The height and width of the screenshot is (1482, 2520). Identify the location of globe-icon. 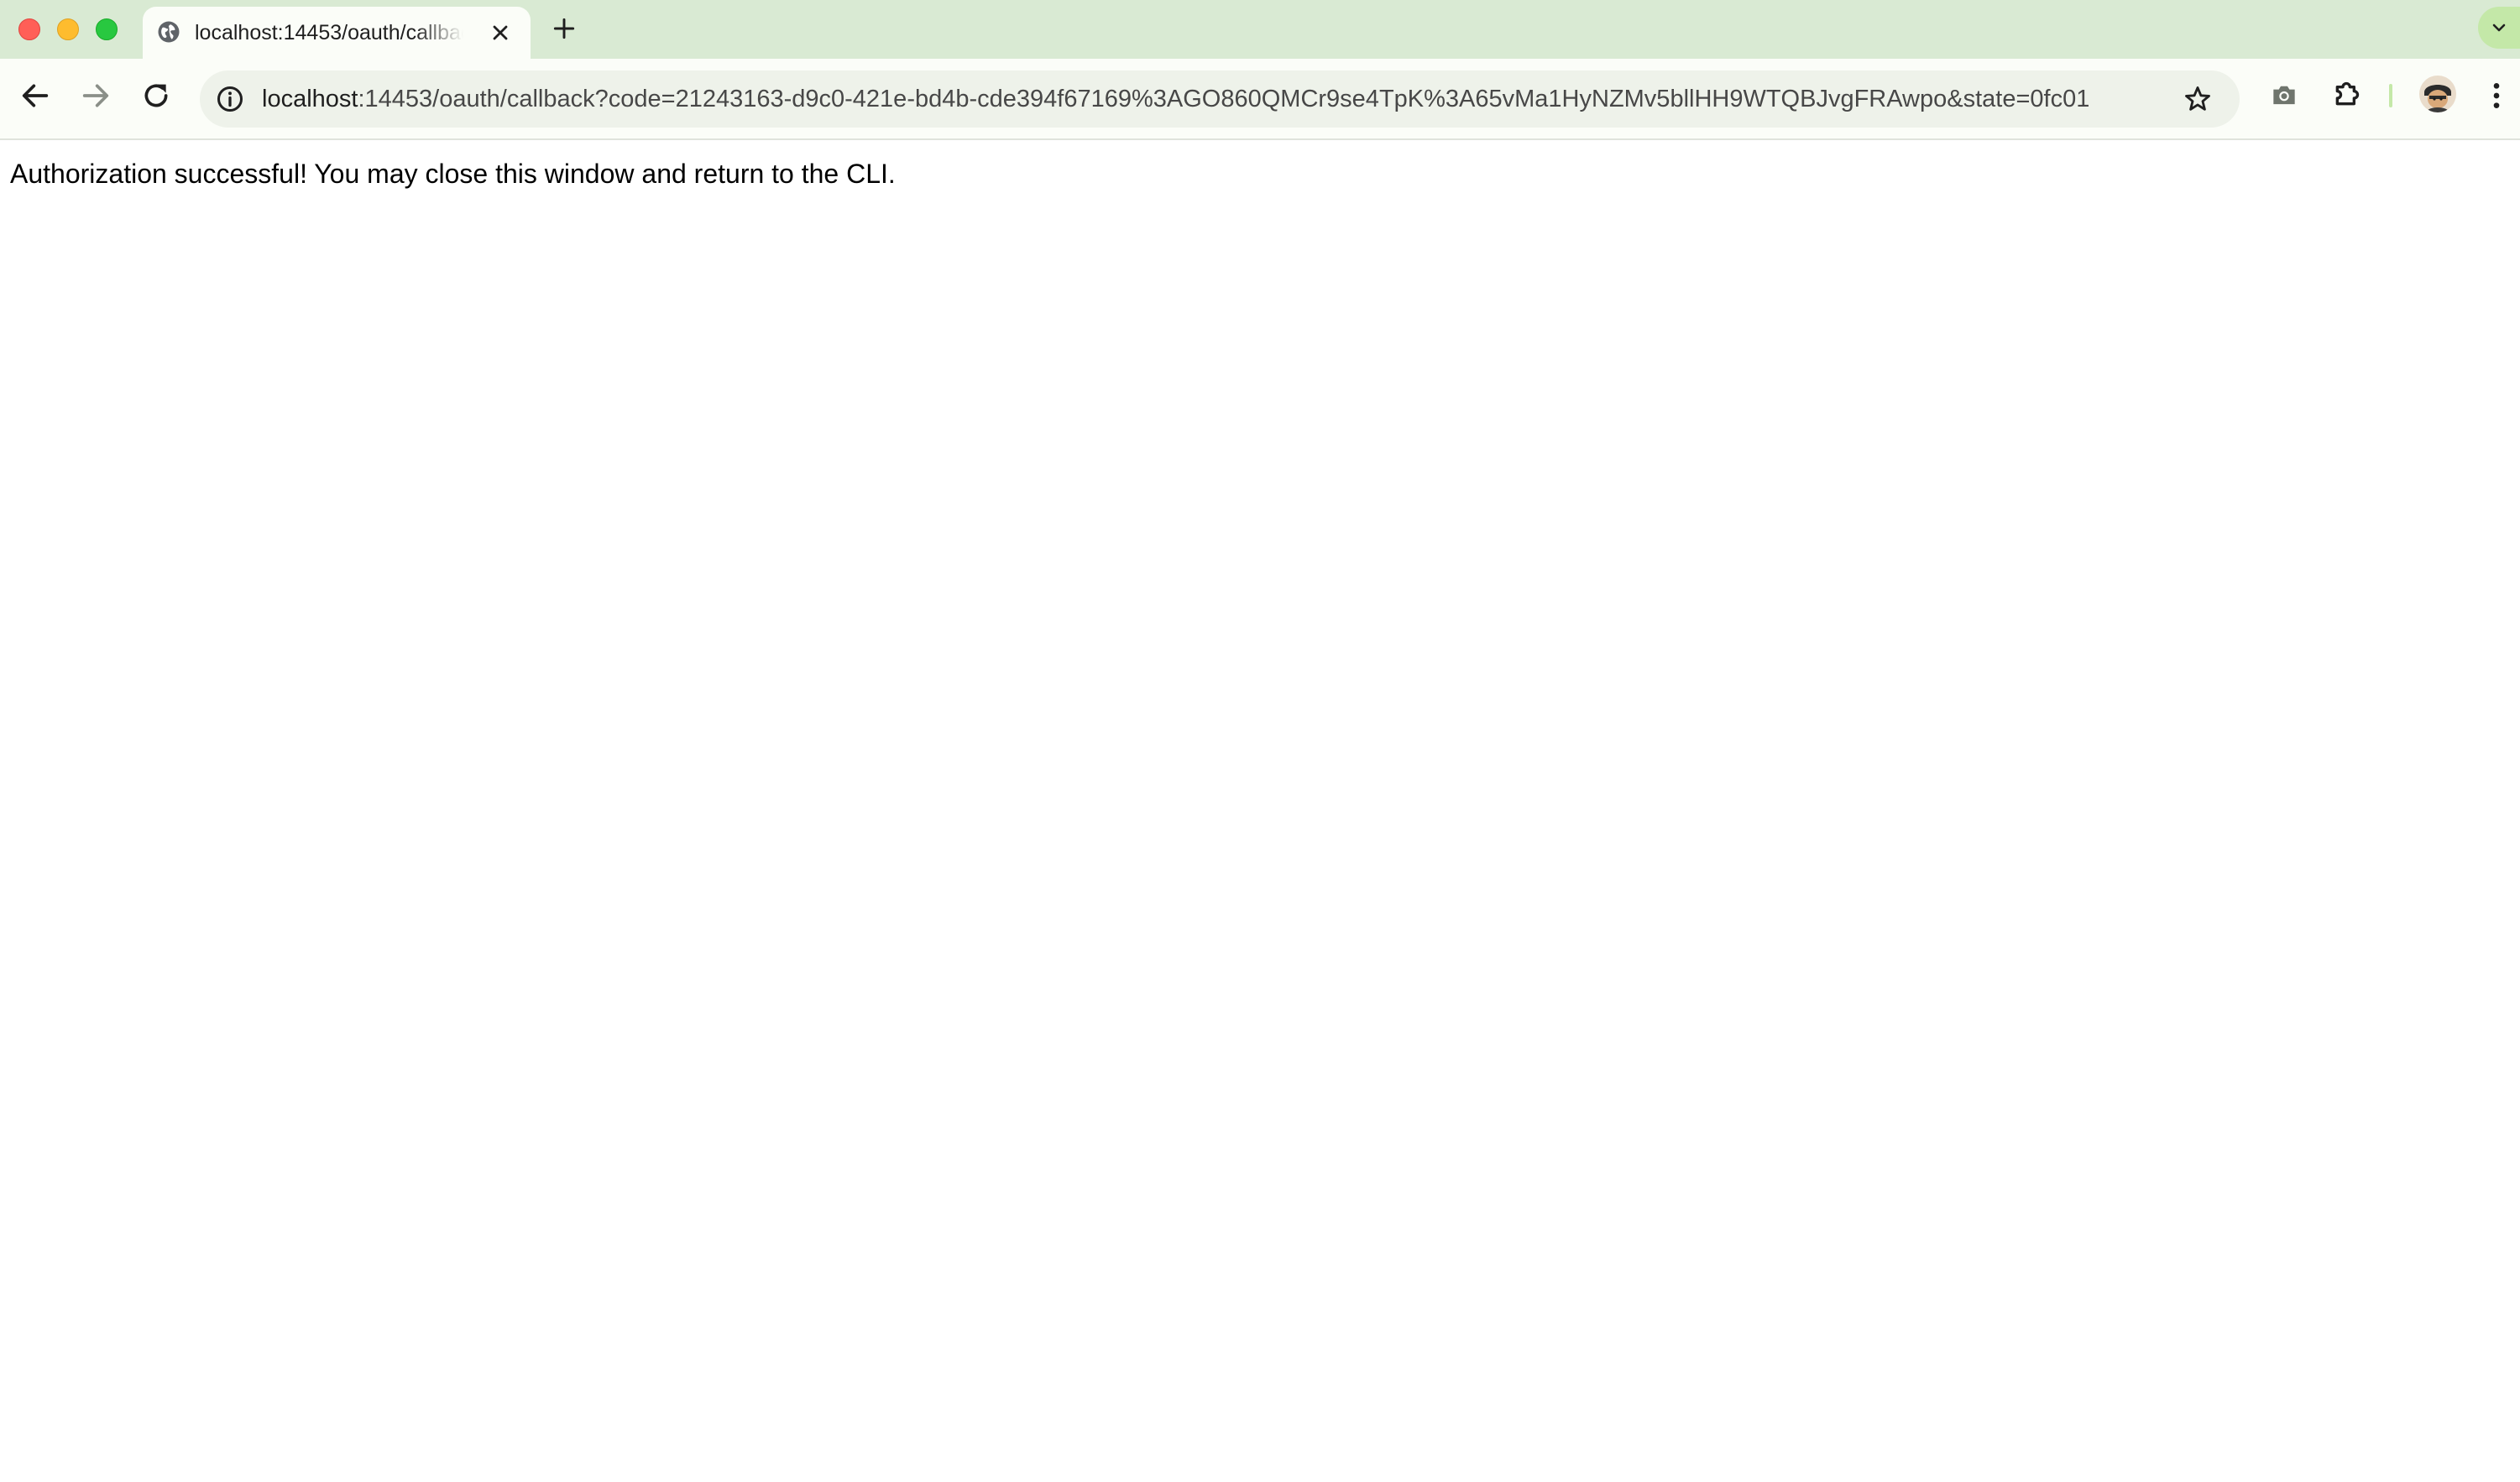
(169, 32).